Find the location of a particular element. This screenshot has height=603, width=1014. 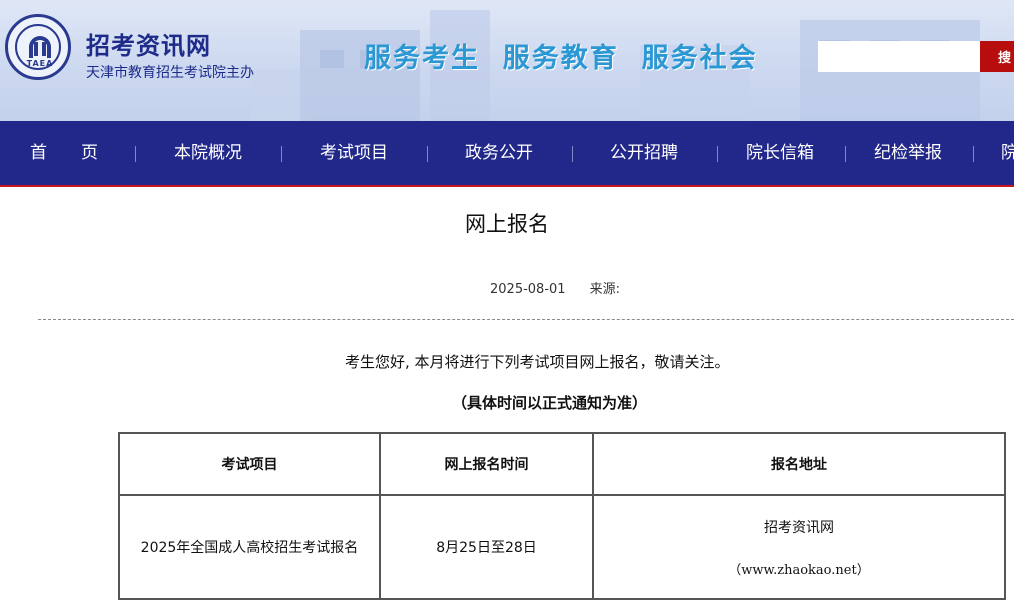

table-cell-project: 2025年全国成人高校招生考试报名 is located at coordinates (249, 547).